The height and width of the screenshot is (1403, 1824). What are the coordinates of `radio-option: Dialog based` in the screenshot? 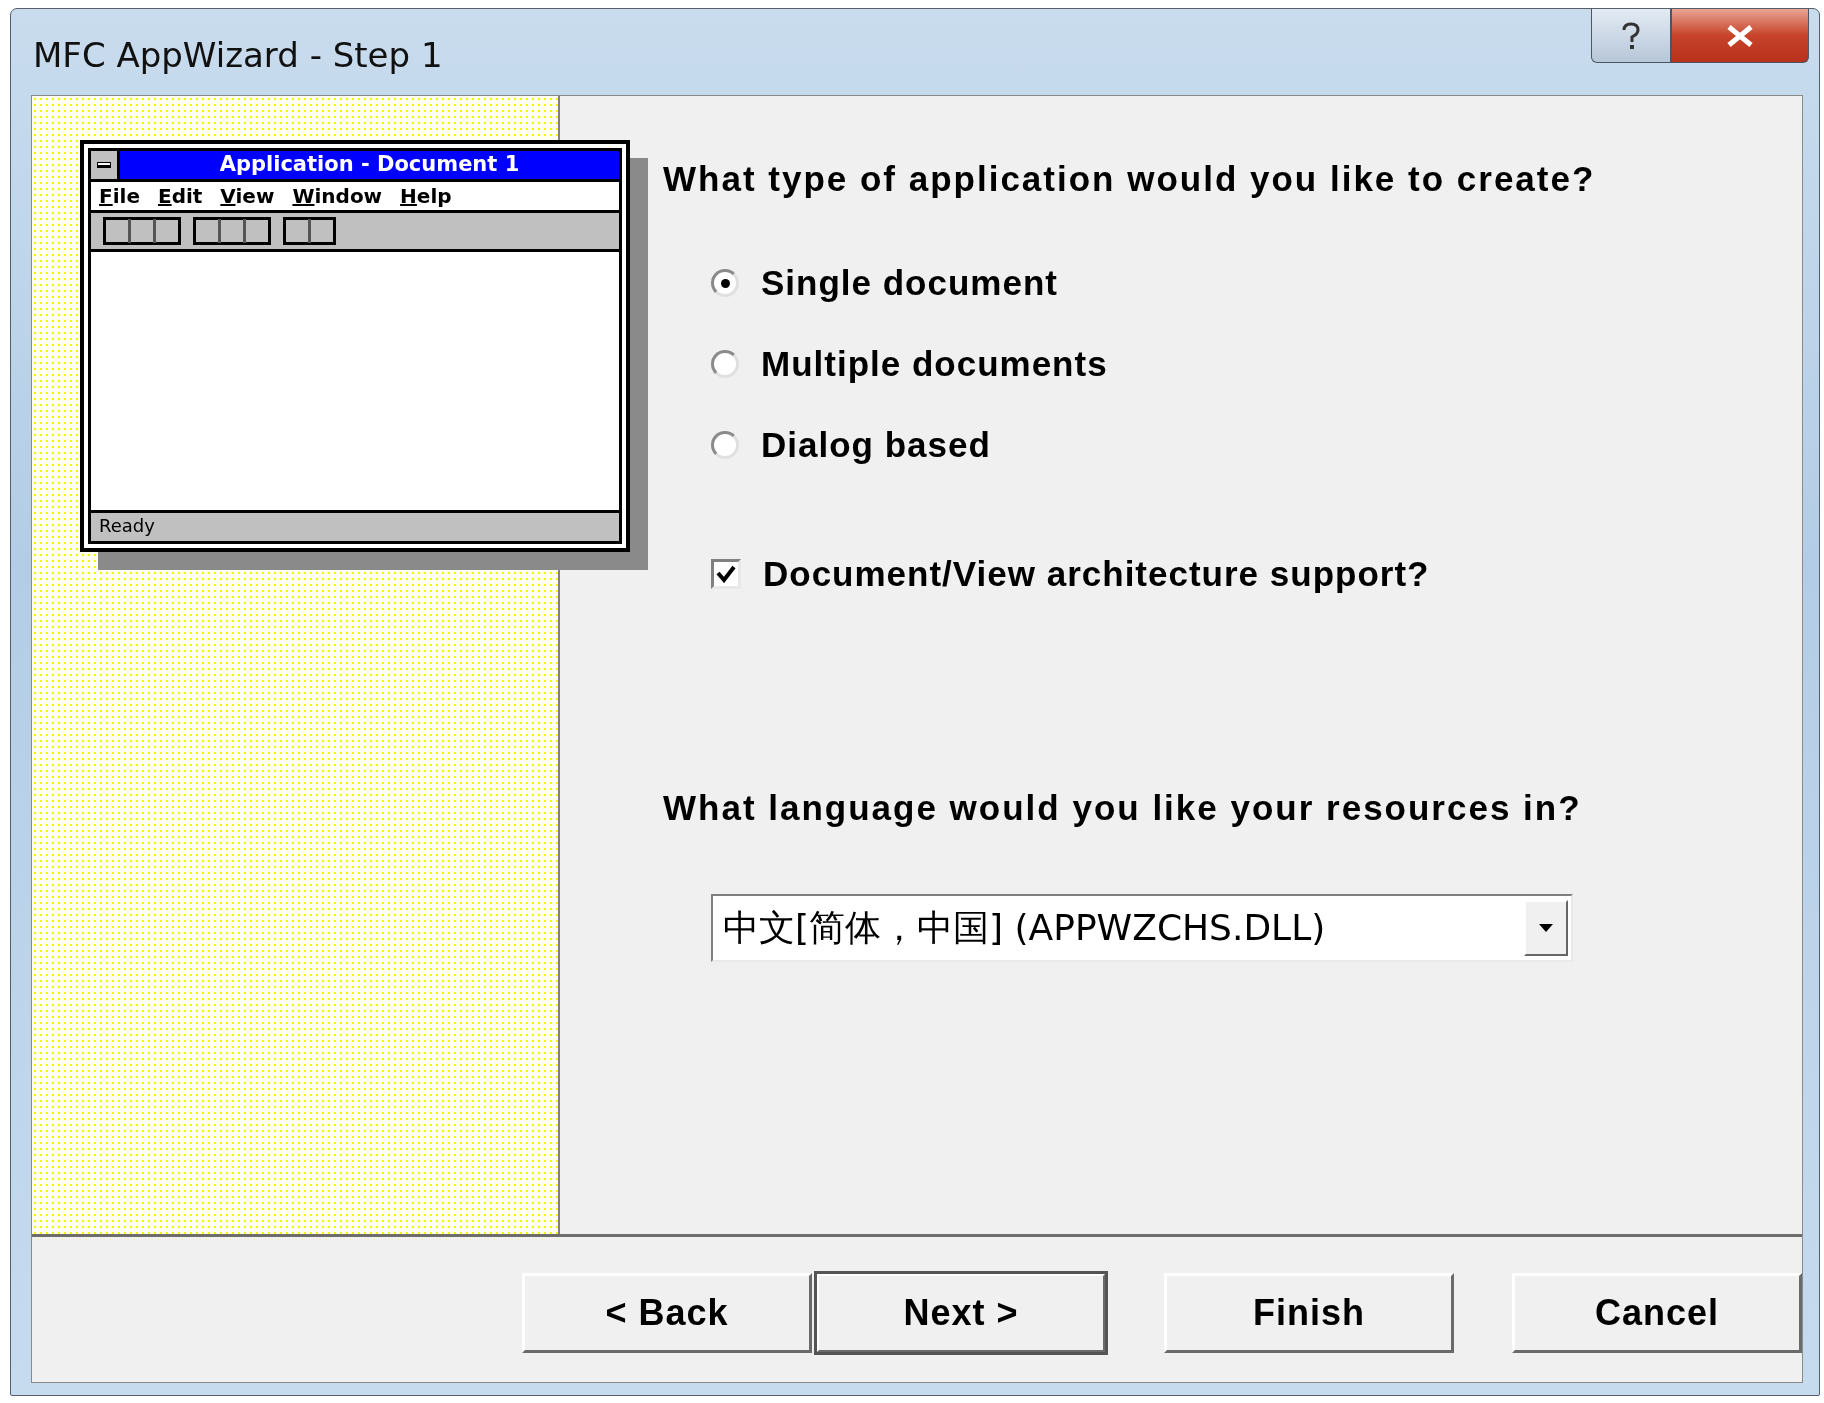 It's located at (1256, 445).